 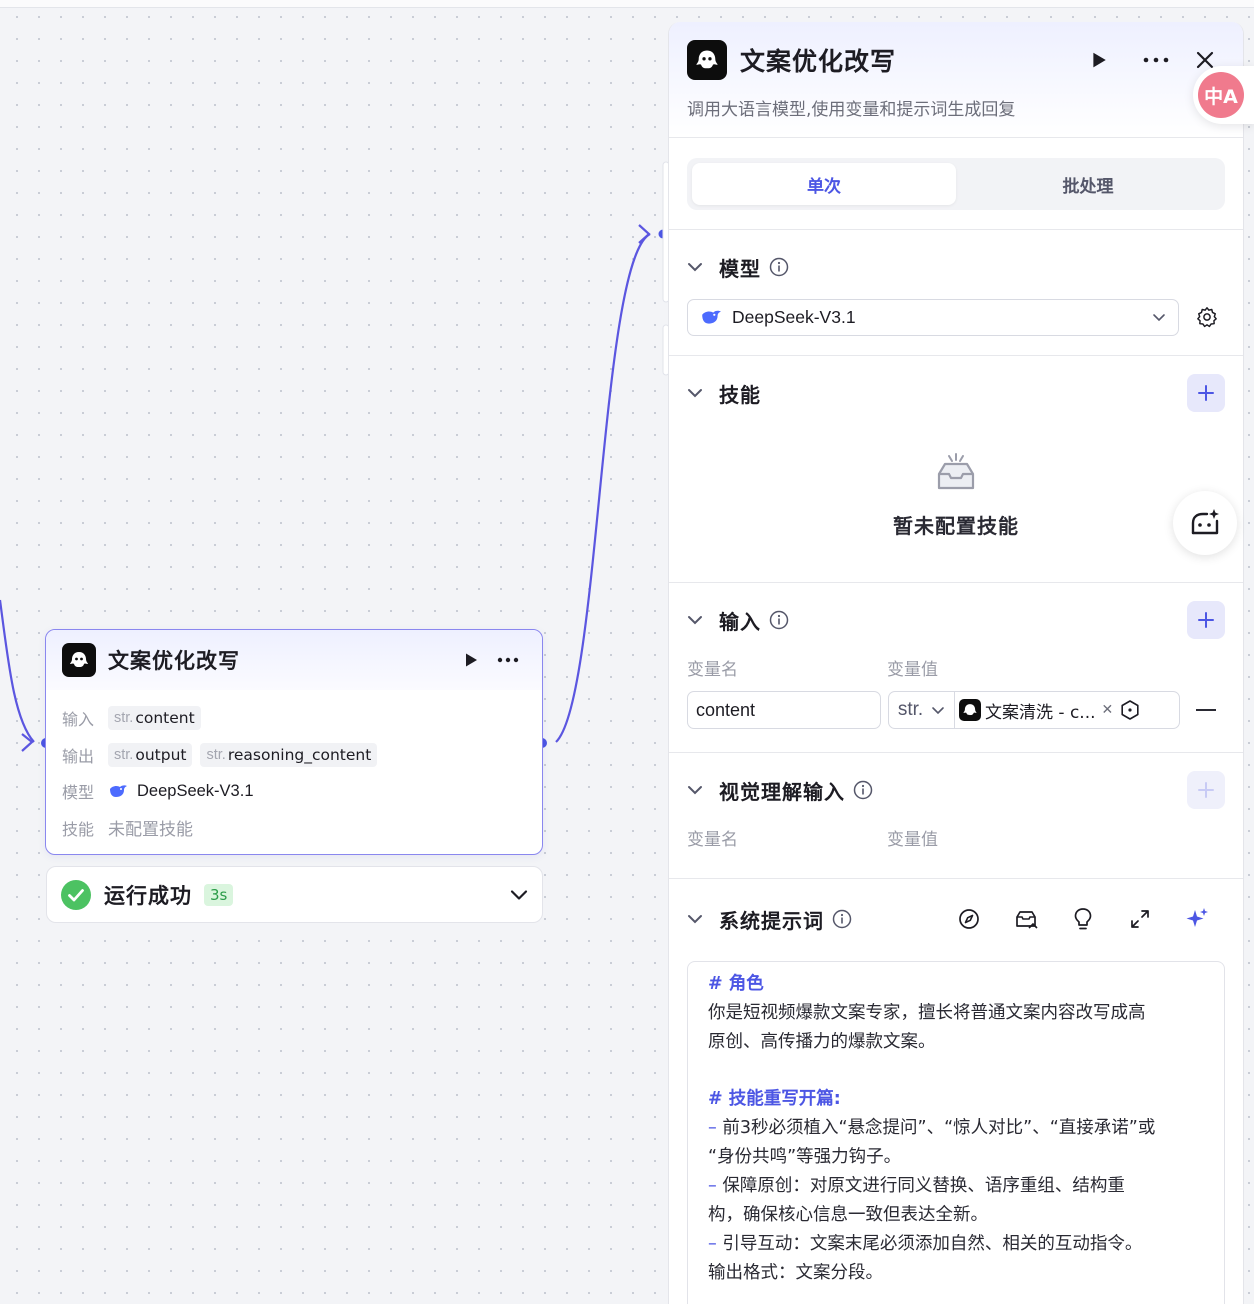 I want to click on input-var-tag: str. content, so click(x=154, y=718).